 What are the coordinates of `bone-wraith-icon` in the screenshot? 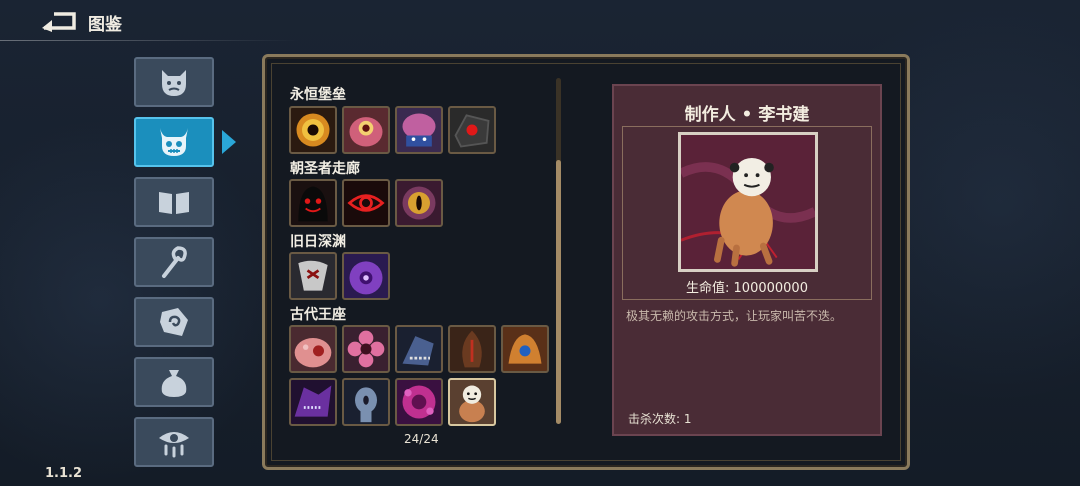 It's located at (313, 275).